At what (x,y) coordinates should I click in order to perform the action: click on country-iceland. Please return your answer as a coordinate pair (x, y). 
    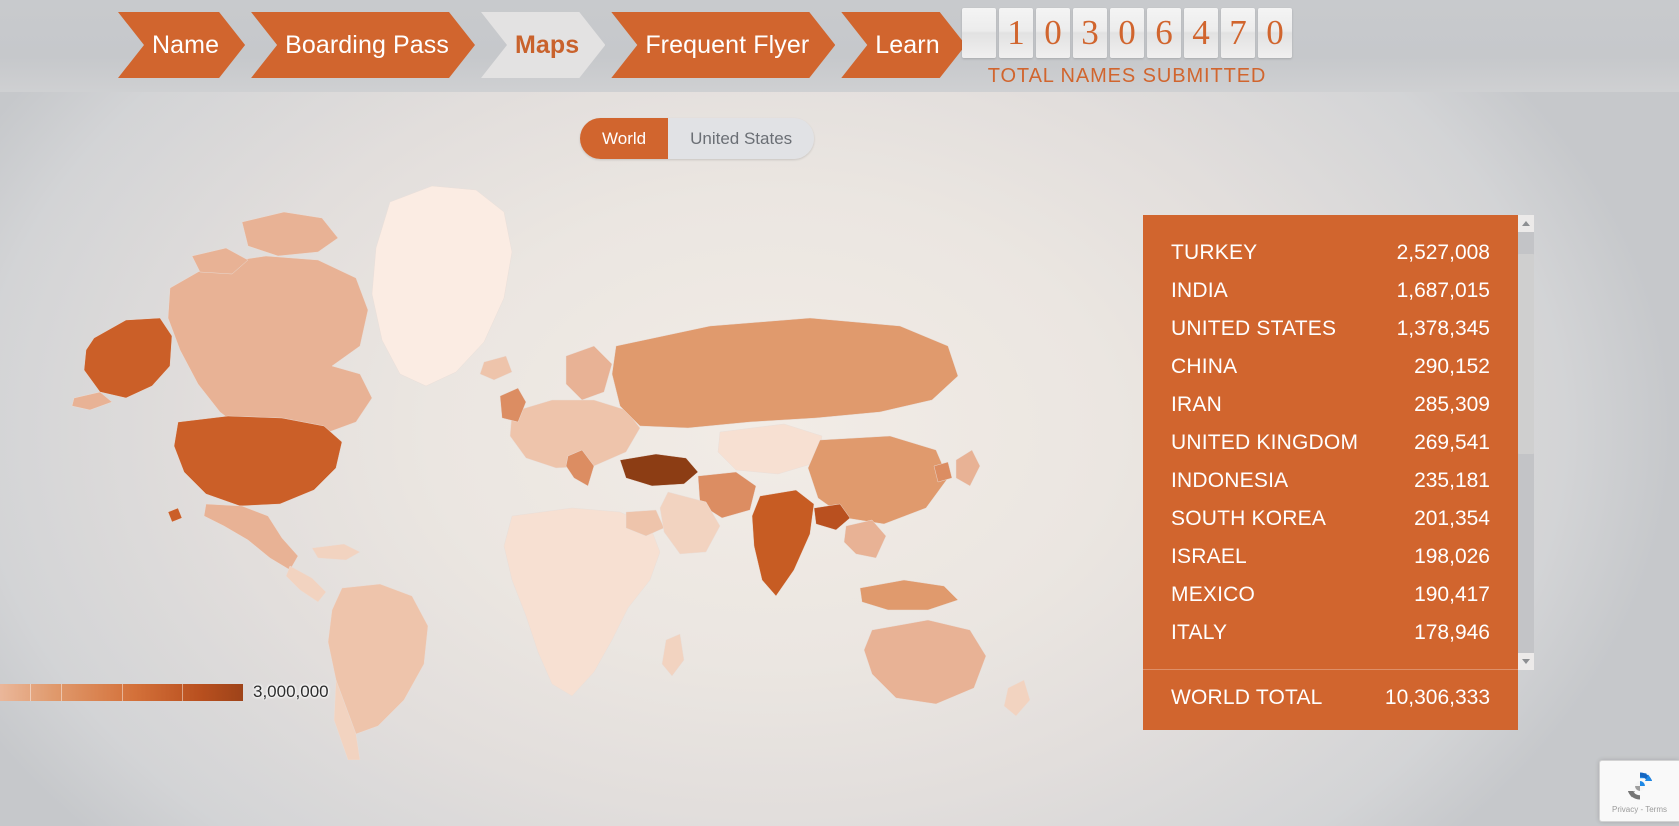
    Looking at the image, I should click on (496, 368).